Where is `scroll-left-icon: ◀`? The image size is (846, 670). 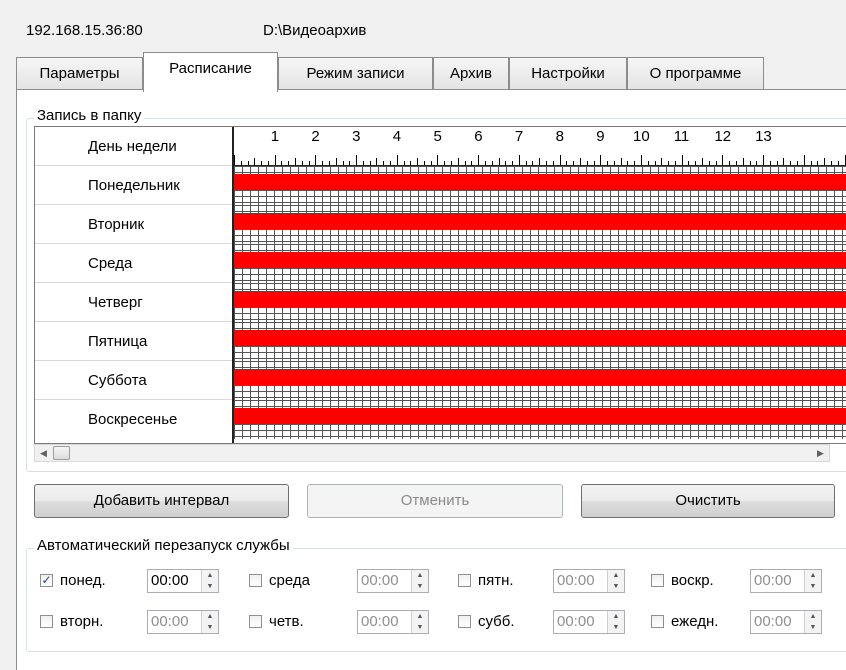 scroll-left-icon: ◀ is located at coordinates (43, 453).